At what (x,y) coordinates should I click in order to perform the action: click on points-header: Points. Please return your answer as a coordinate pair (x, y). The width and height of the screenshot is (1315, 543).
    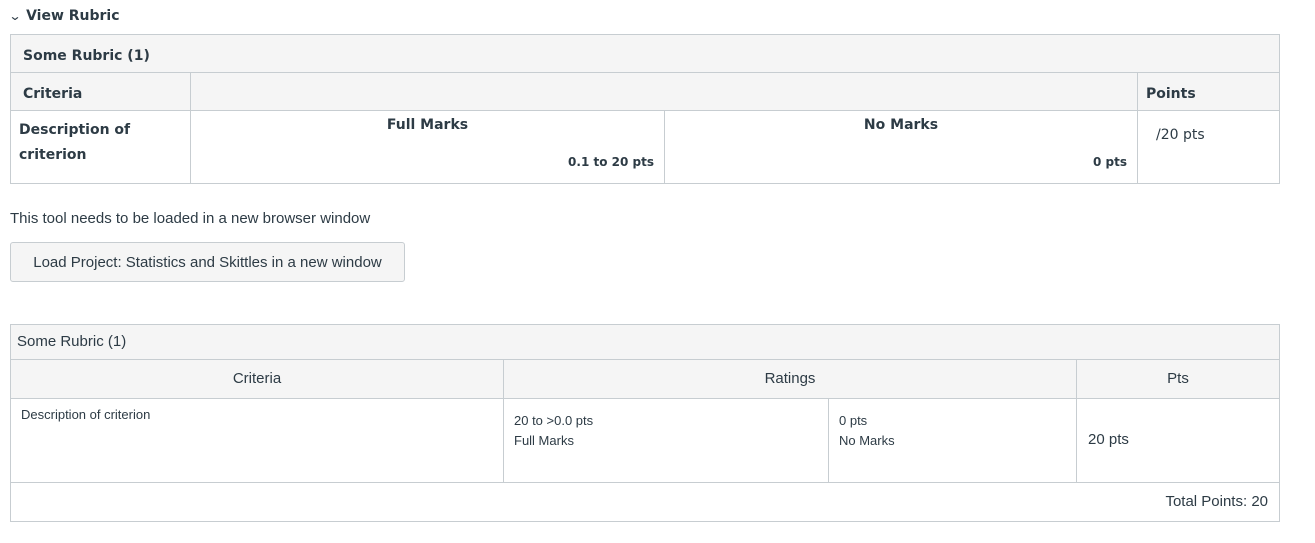
    Looking at the image, I should click on (1208, 91).